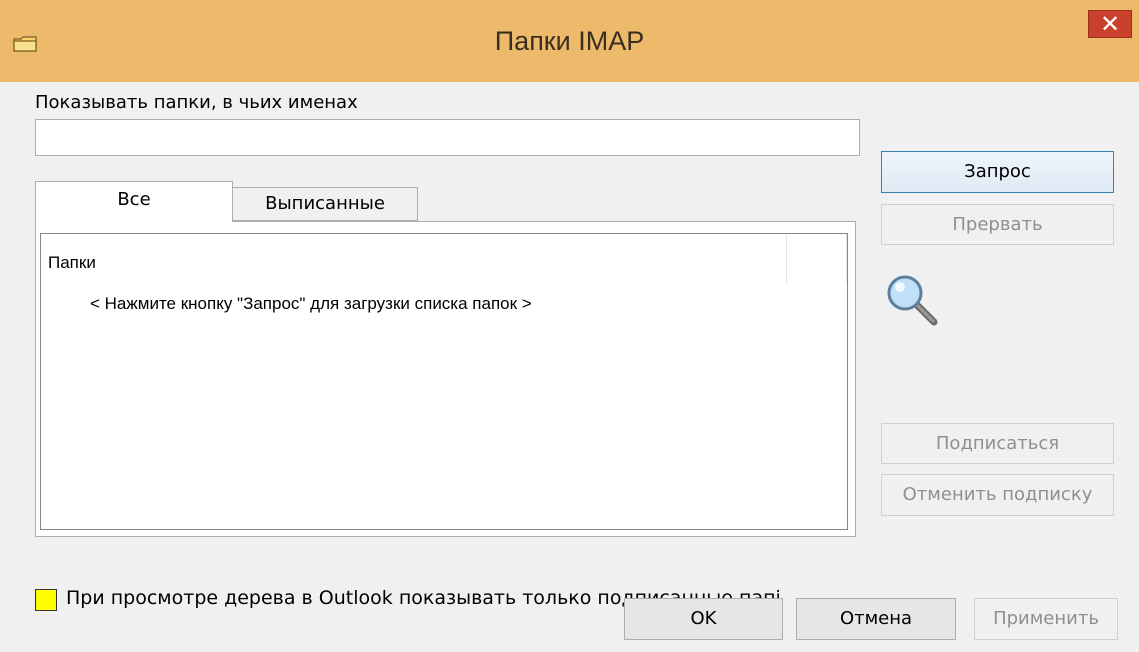  Describe the element at coordinates (196, 102) in the screenshot. I see `filter-label: Показывать папки, в чьих именах` at that location.